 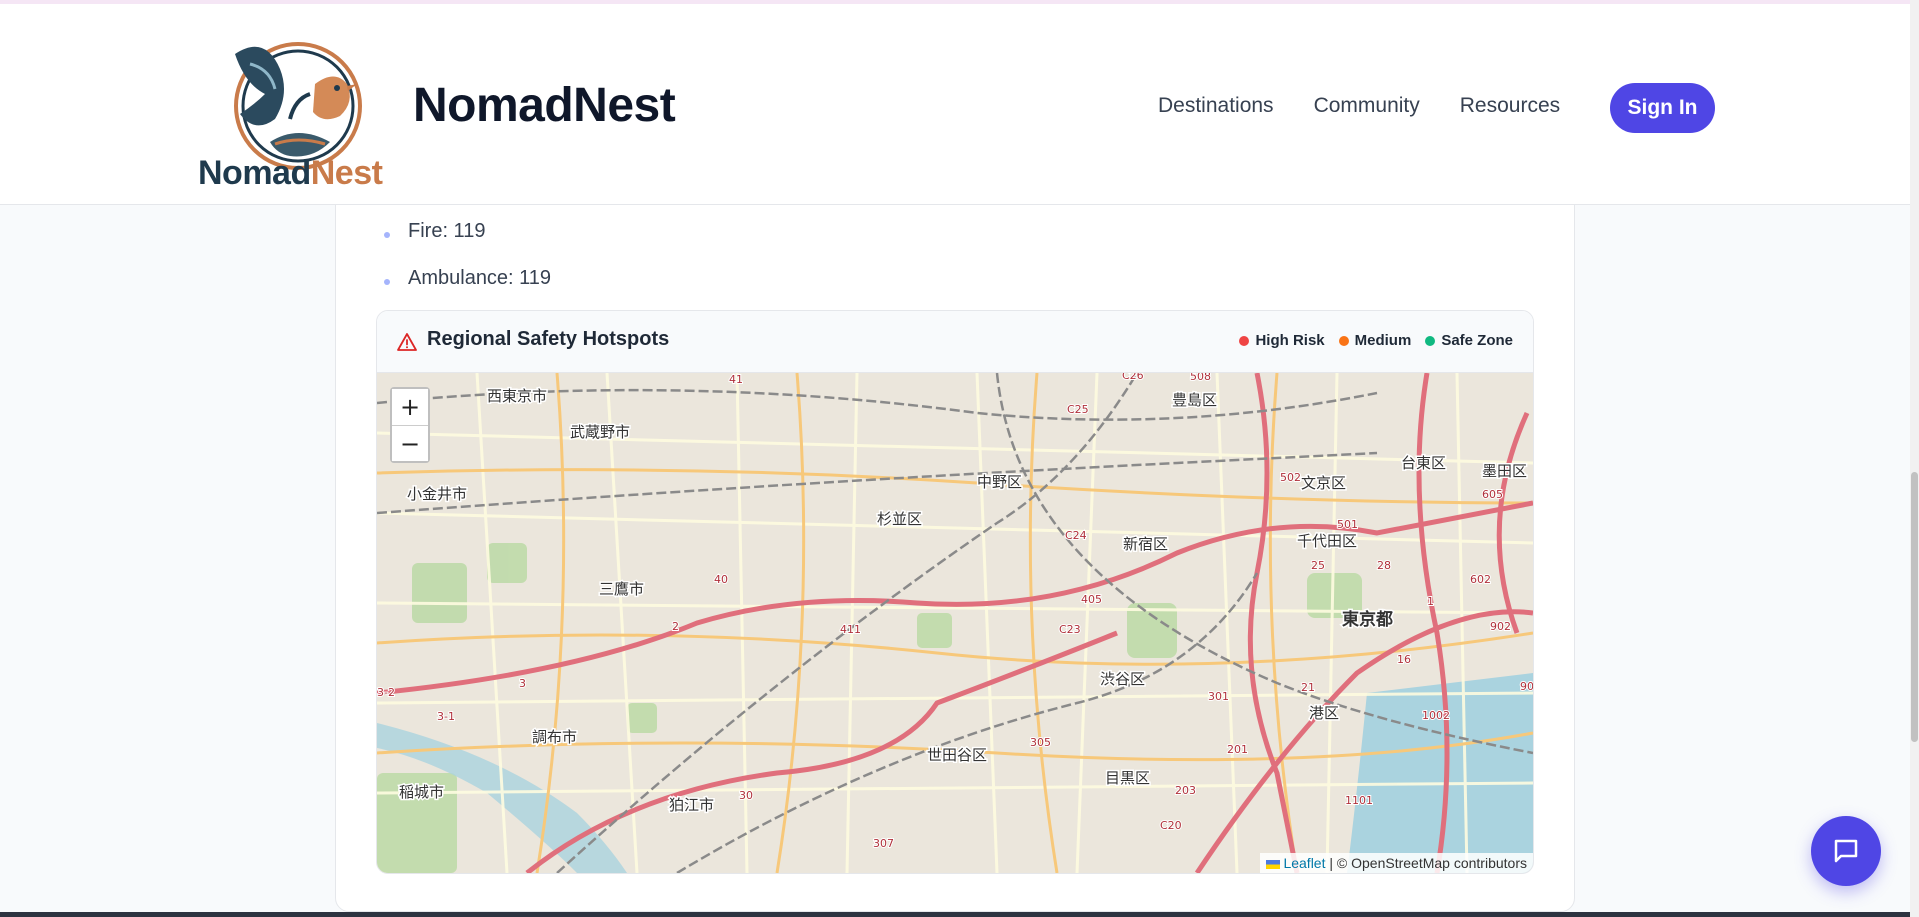 What do you see at coordinates (1218, 696) in the screenshot?
I see `route-label: 301` at bounding box center [1218, 696].